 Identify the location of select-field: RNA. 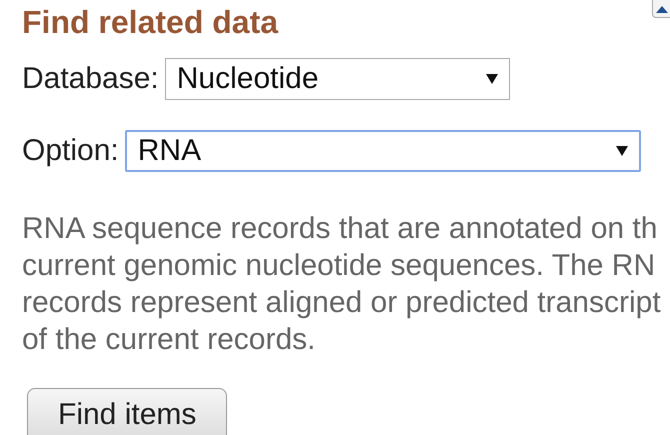
(382, 151).